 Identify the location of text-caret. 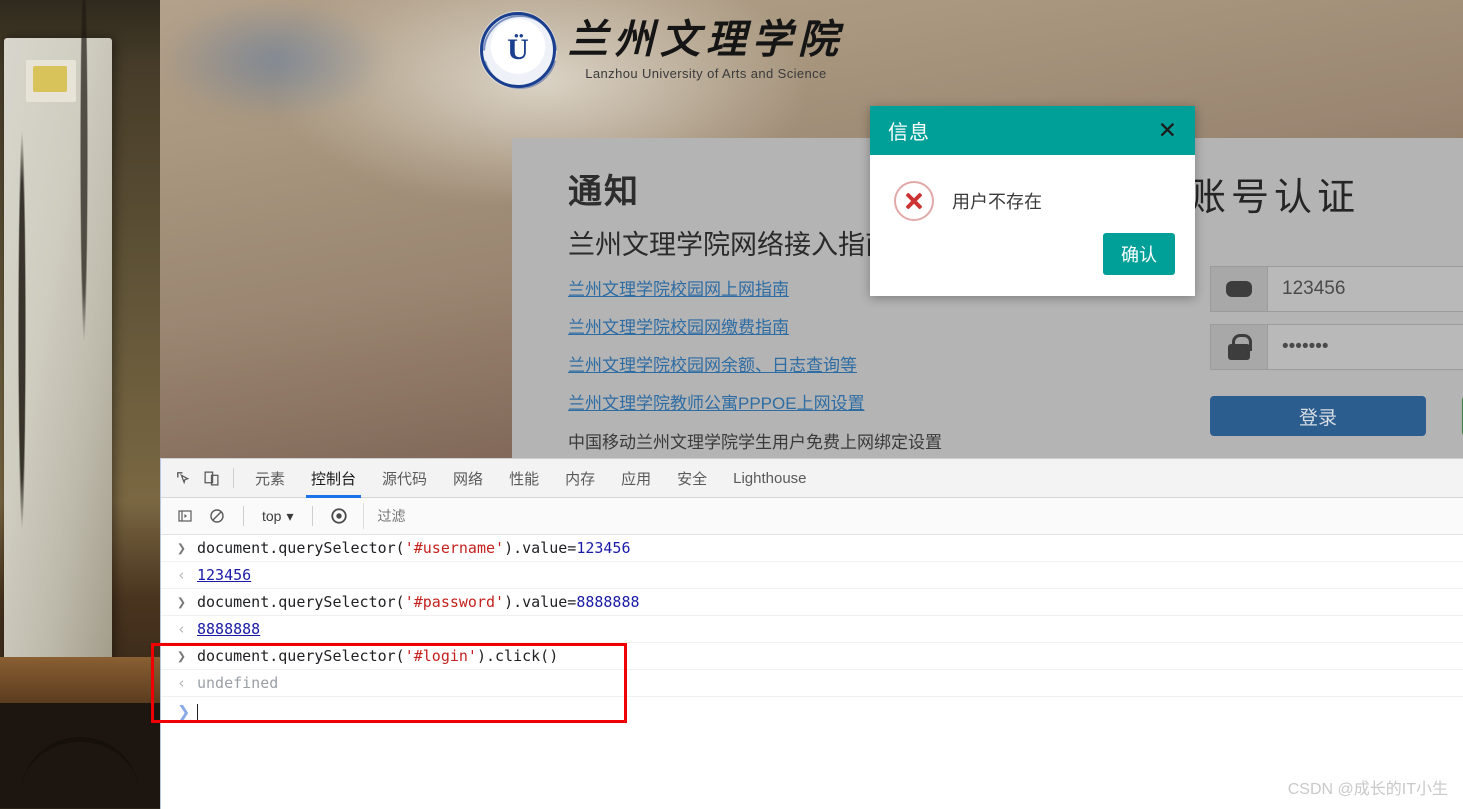
(197, 712).